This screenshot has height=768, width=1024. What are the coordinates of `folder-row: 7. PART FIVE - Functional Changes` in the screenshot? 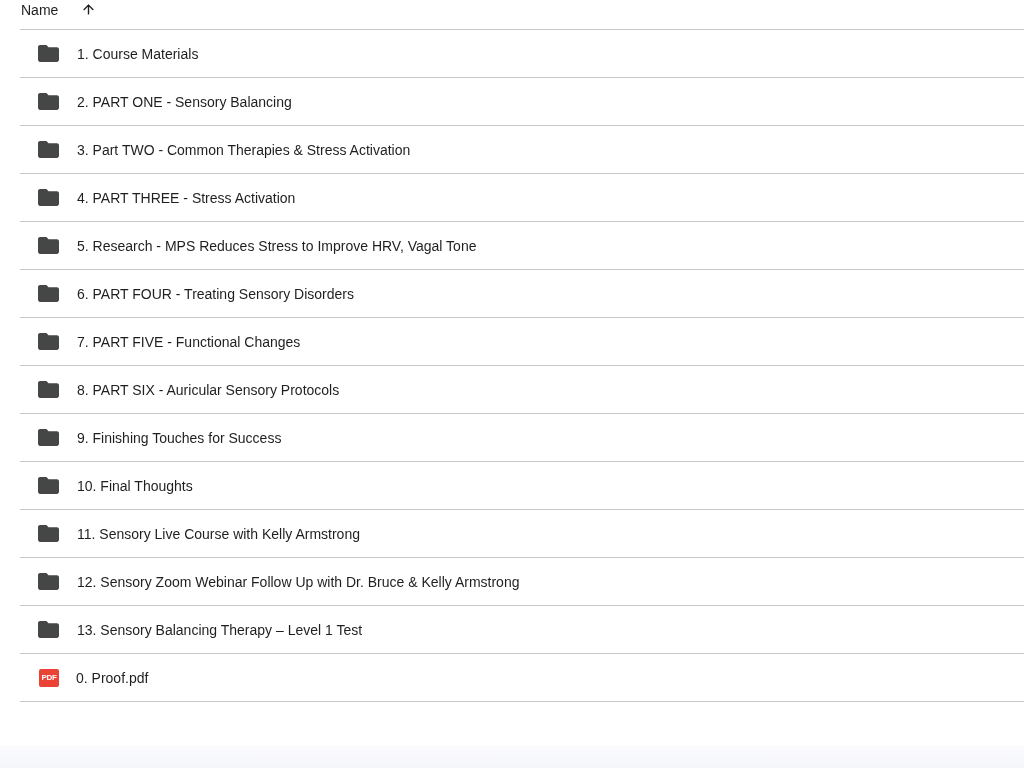 It's located at (522, 342).